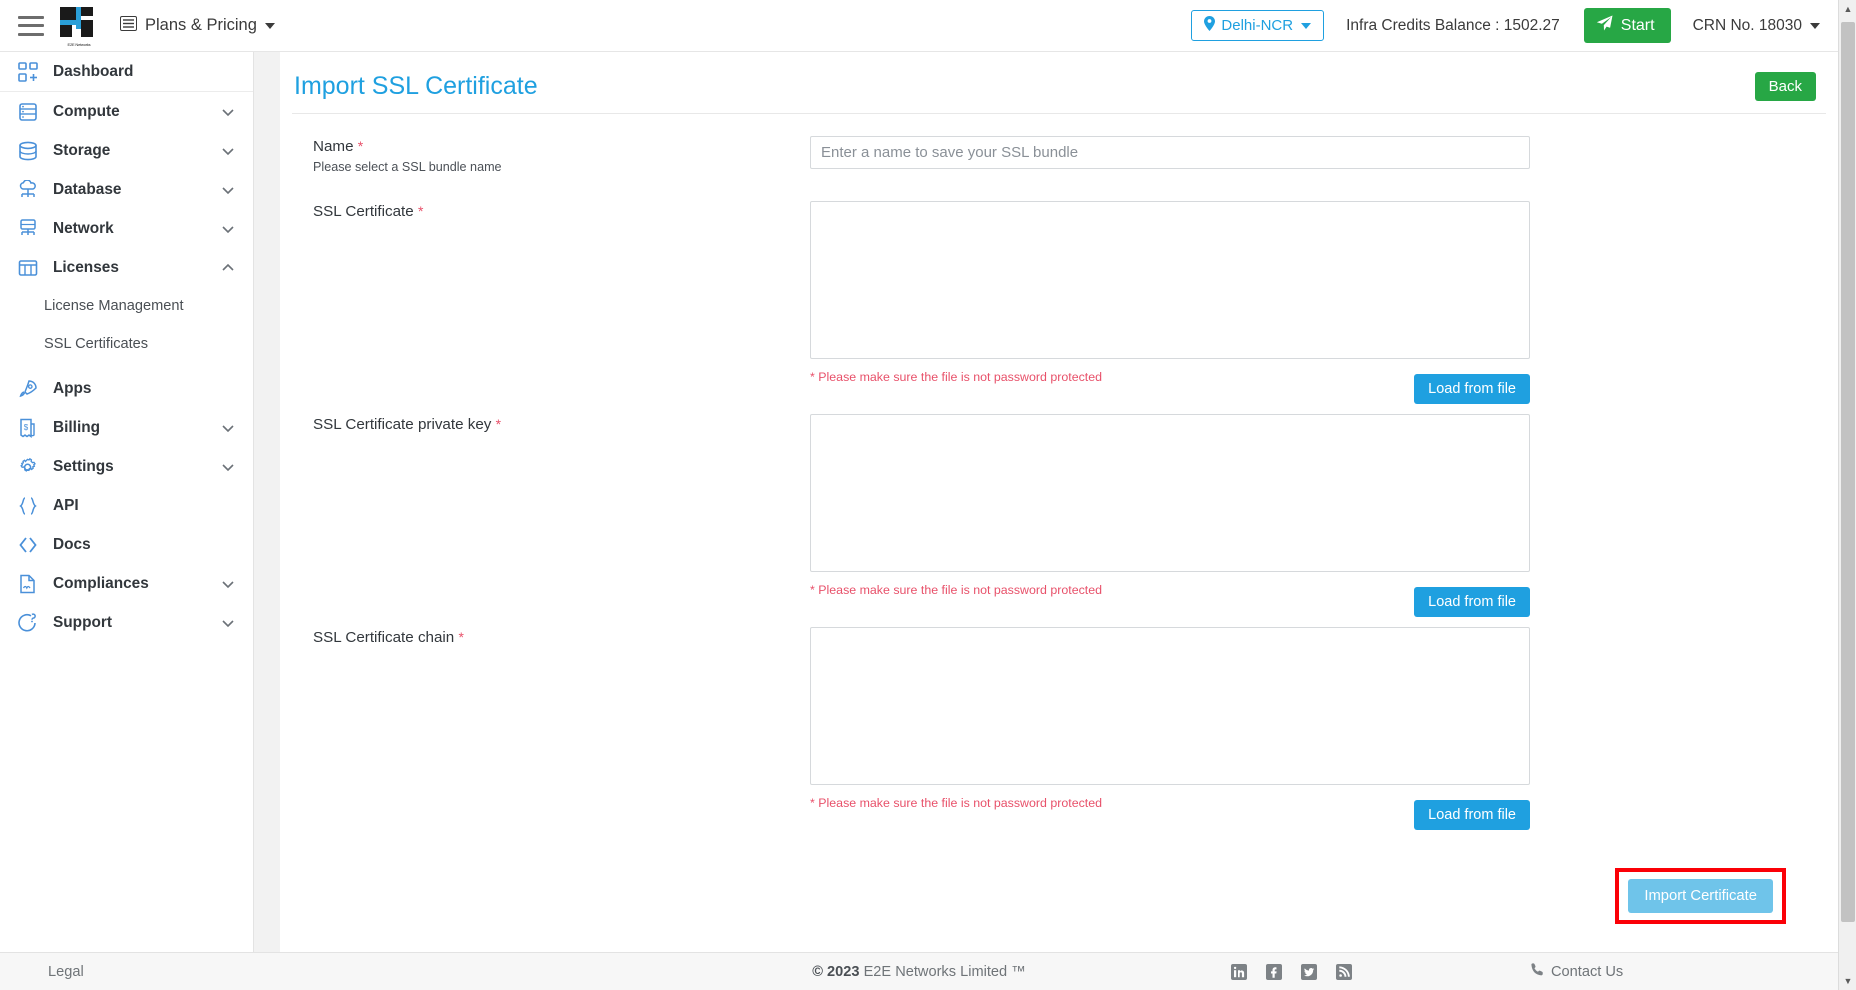  Describe the element at coordinates (407, 167) in the screenshot. I see `name-sublabel: Please select a SSL bundle name` at that location.